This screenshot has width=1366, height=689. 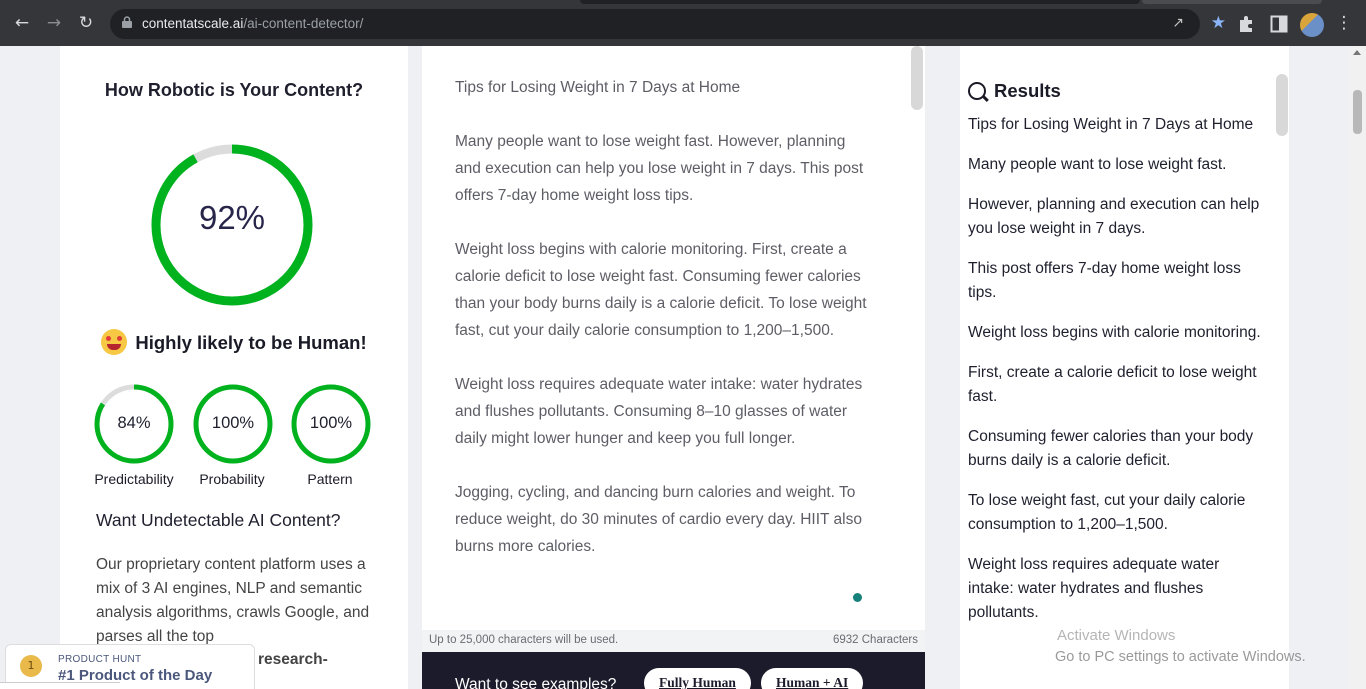 What do you see at coordinates (917, 78) in the screenshot?
I see `content-scrollbar-thumb` at bounding box center [917, 78].